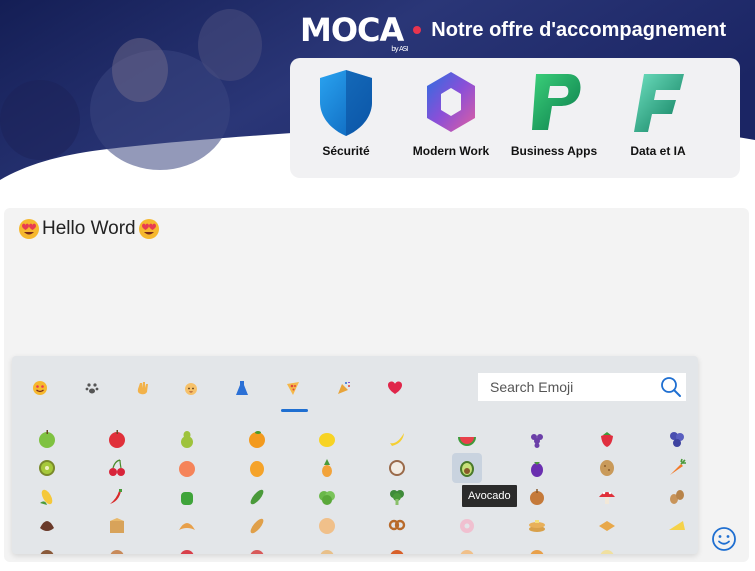 The width and height of the screenshot is (755, 571). Describe the element at coordinates (327, 468) in the screenshot. I see `emoji-pineapple` at that location.